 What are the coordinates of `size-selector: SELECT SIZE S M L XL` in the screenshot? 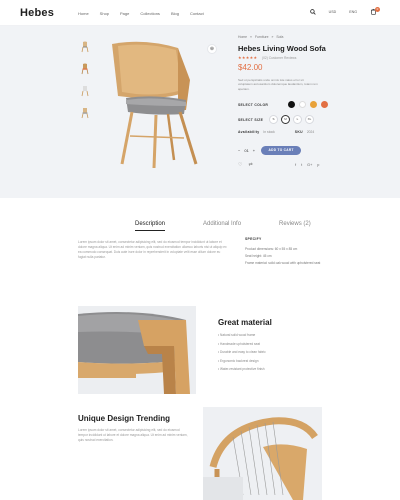 It's located at (276, 119).